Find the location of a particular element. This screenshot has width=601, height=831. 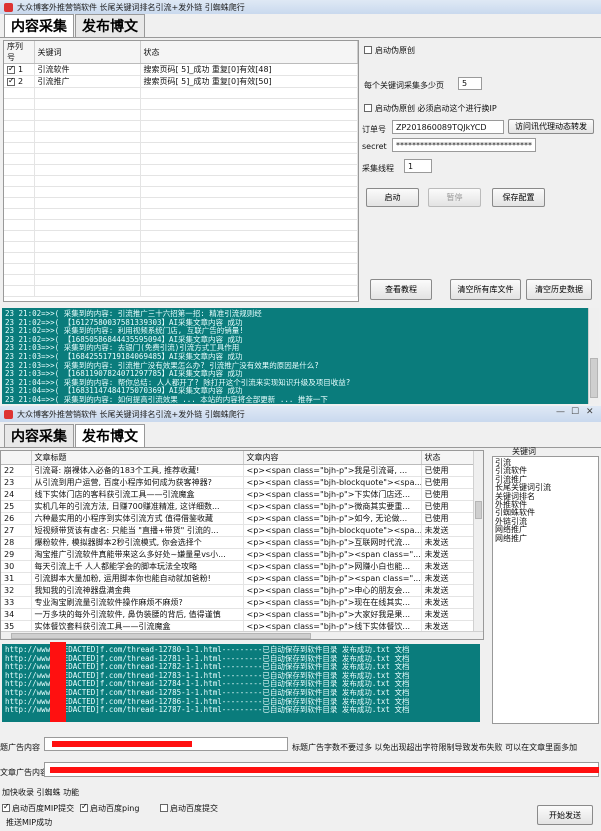

col-header-index is located at coordinates (16, 458).